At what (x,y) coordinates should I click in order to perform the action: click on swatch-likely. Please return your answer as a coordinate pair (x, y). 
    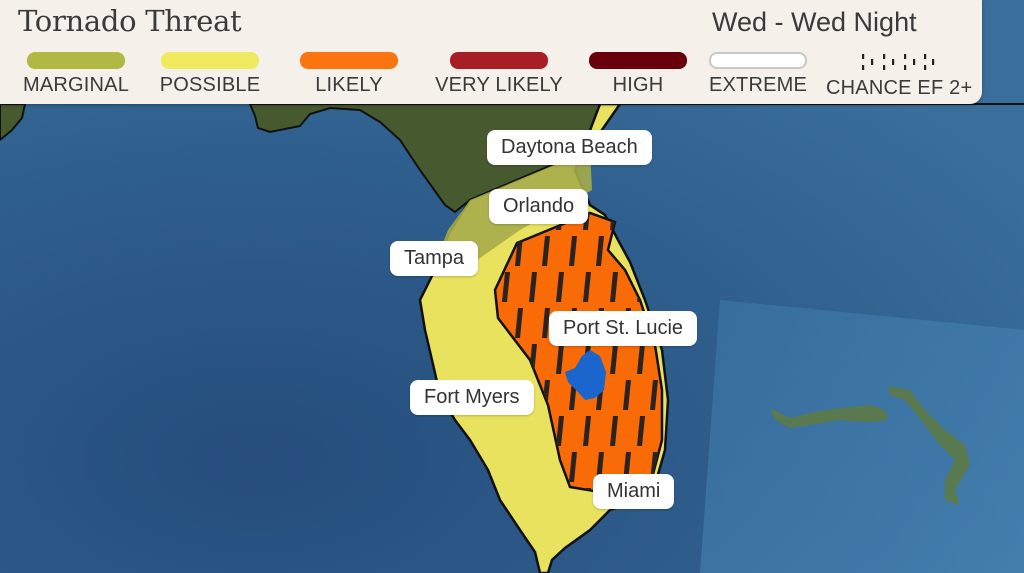
    Looking at the image, I should click on (349, 60).